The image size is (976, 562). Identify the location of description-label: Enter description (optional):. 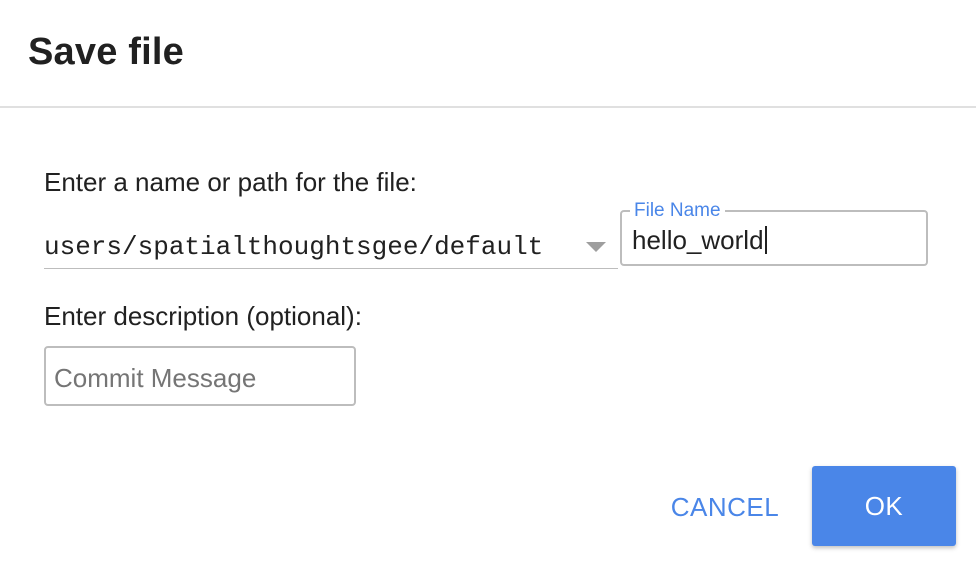
(203, 316).